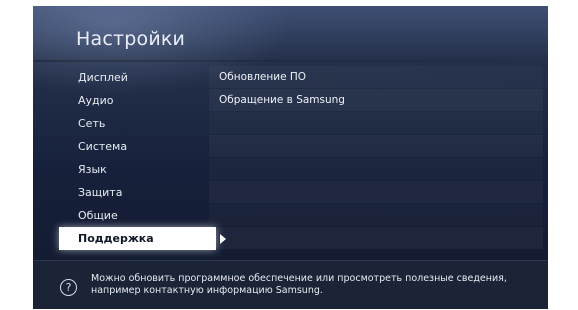  Describe the element at coordinates (92, 123) in the screenshot. I see `menu-item-label: Сеть` at that location.